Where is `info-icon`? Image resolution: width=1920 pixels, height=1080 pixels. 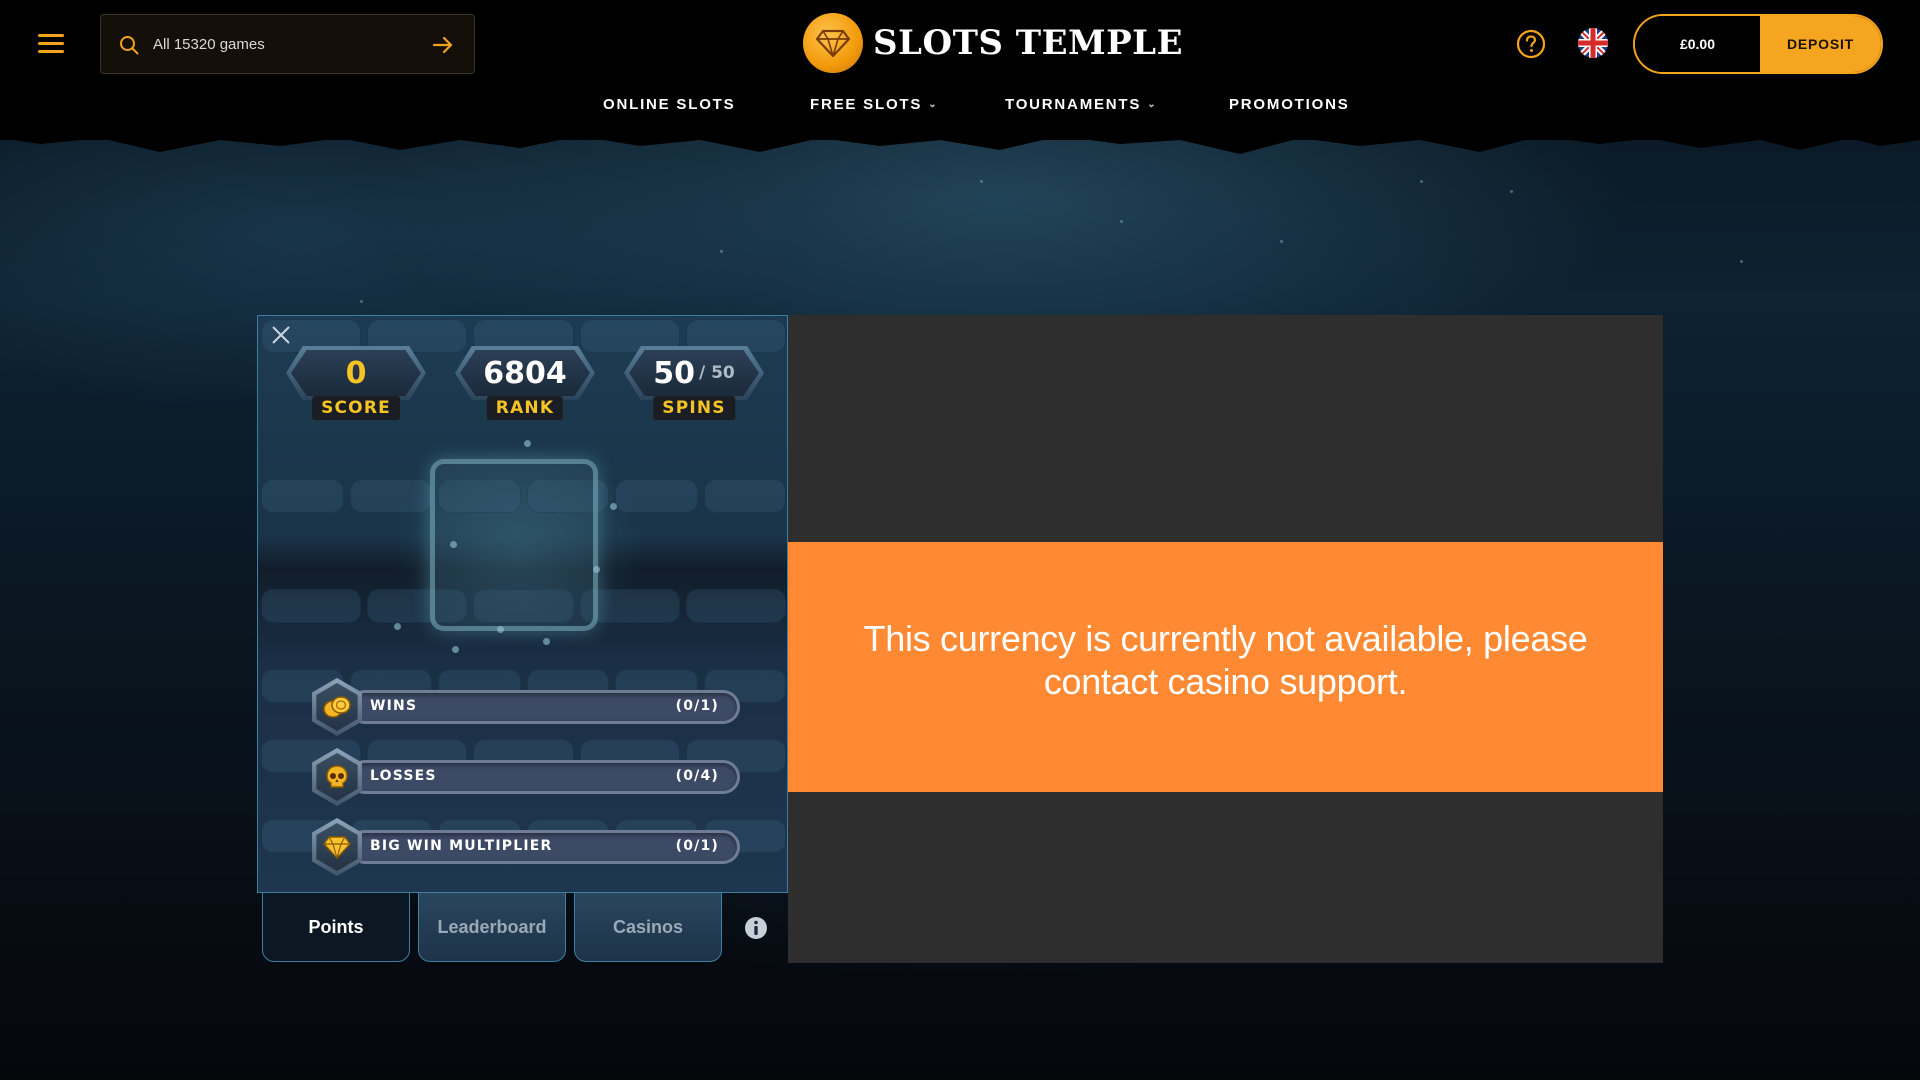
info-icon is located at coordinates (756, 928).